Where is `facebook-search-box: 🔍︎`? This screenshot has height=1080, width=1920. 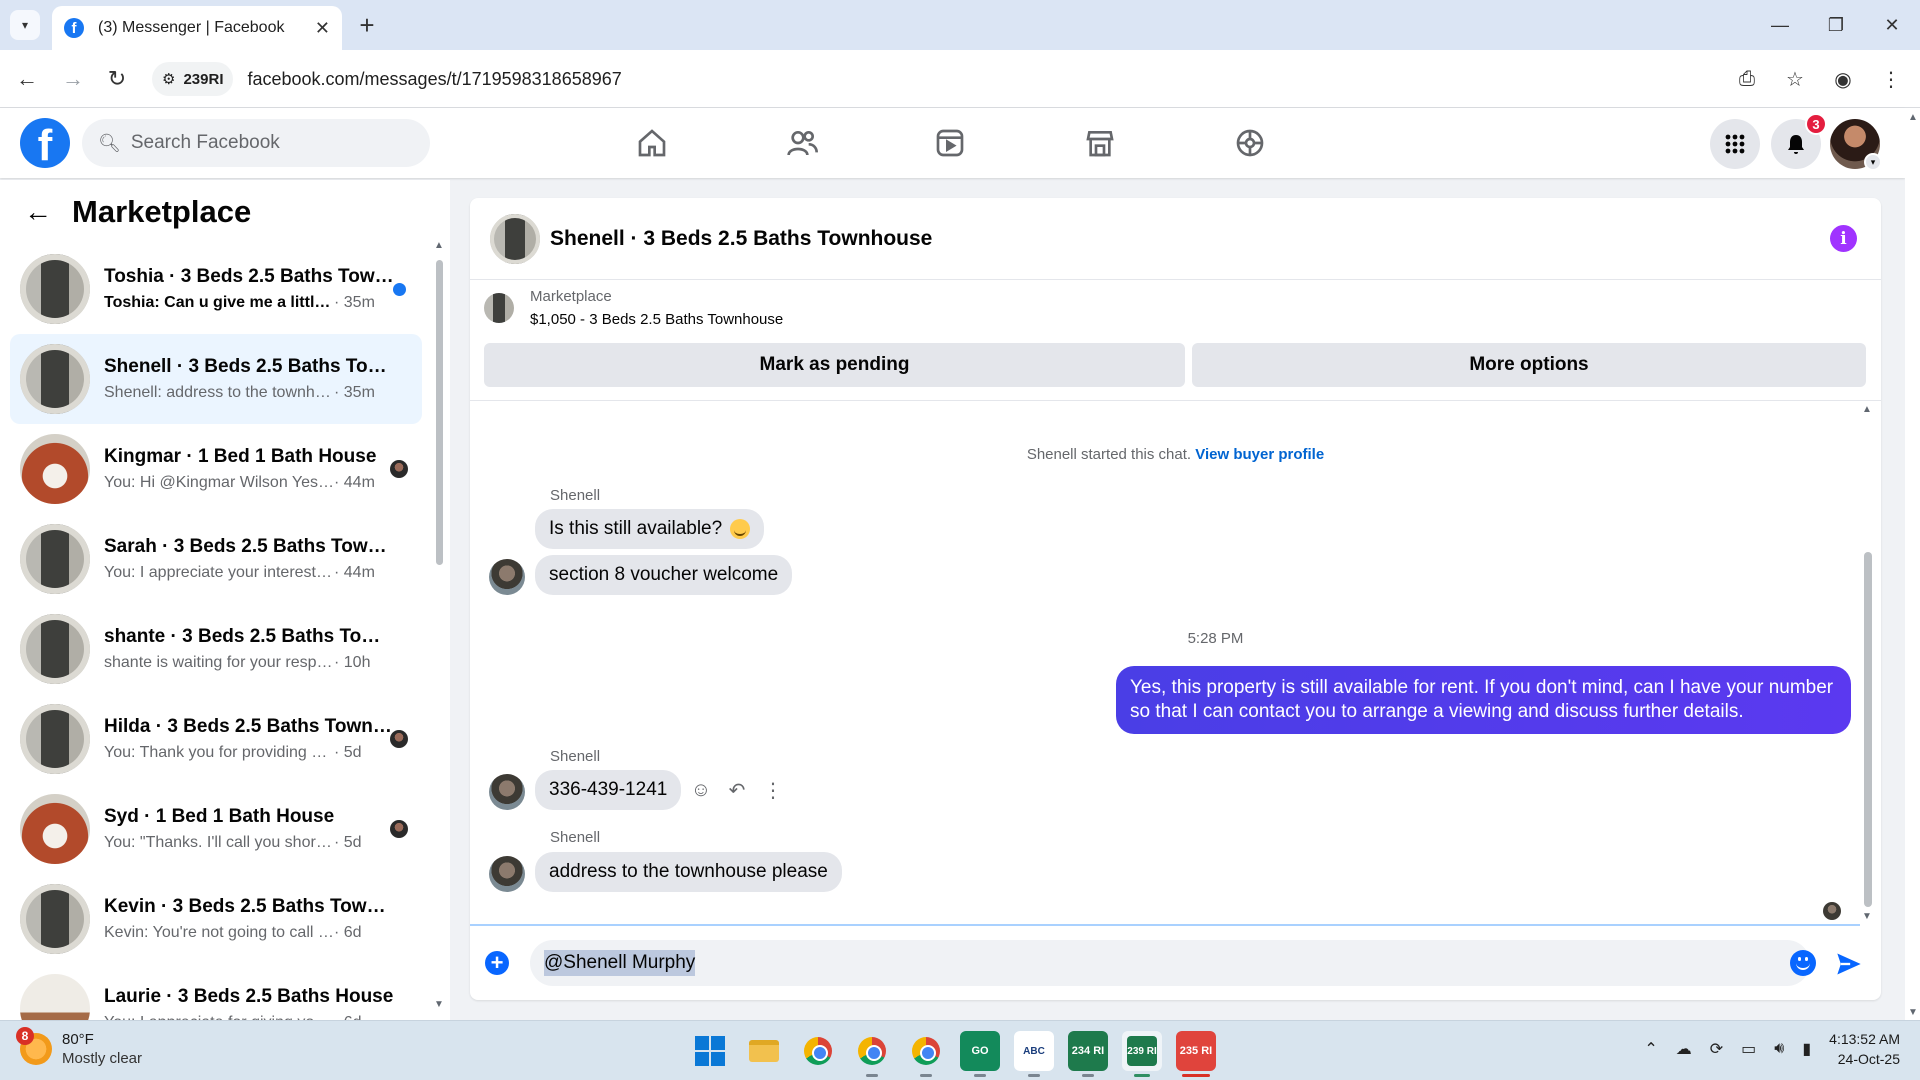
facebook-search-box: 🔍︎ is located at coordinates (256, 143).